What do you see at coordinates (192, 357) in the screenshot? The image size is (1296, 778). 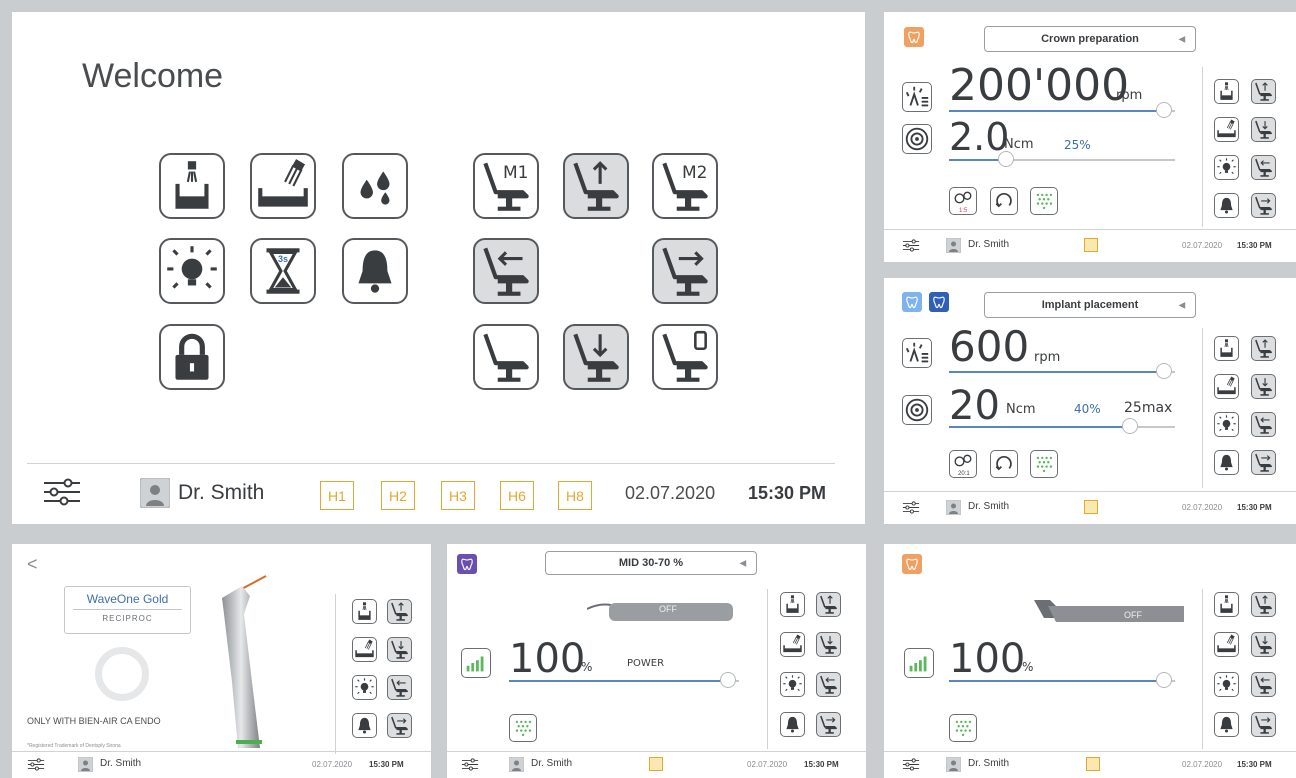 I see `lock-button` at bounding box center [192, 357].